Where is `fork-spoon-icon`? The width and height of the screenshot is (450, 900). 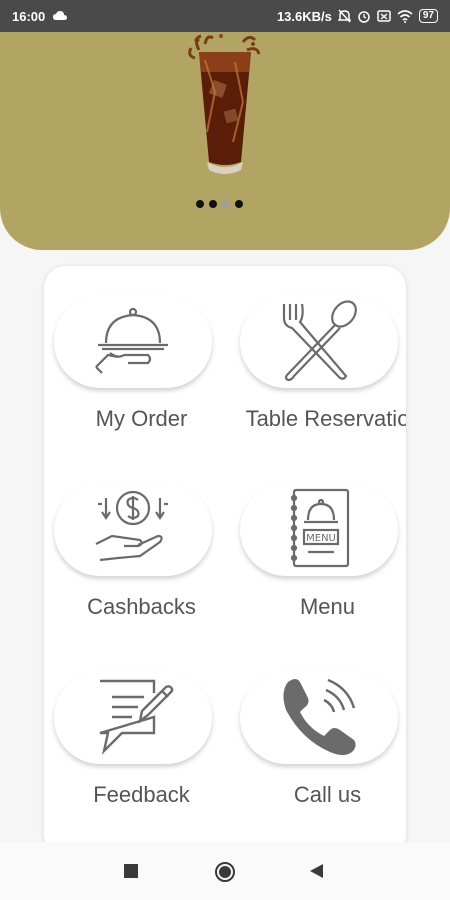 fork-spoon-icon is located at coordinates (319, 342).